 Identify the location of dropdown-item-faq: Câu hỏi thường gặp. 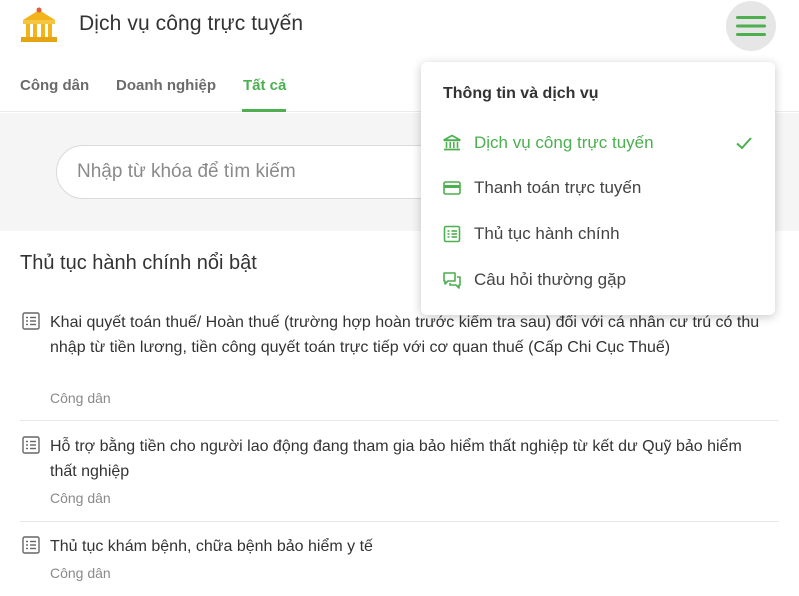
(598, 280).